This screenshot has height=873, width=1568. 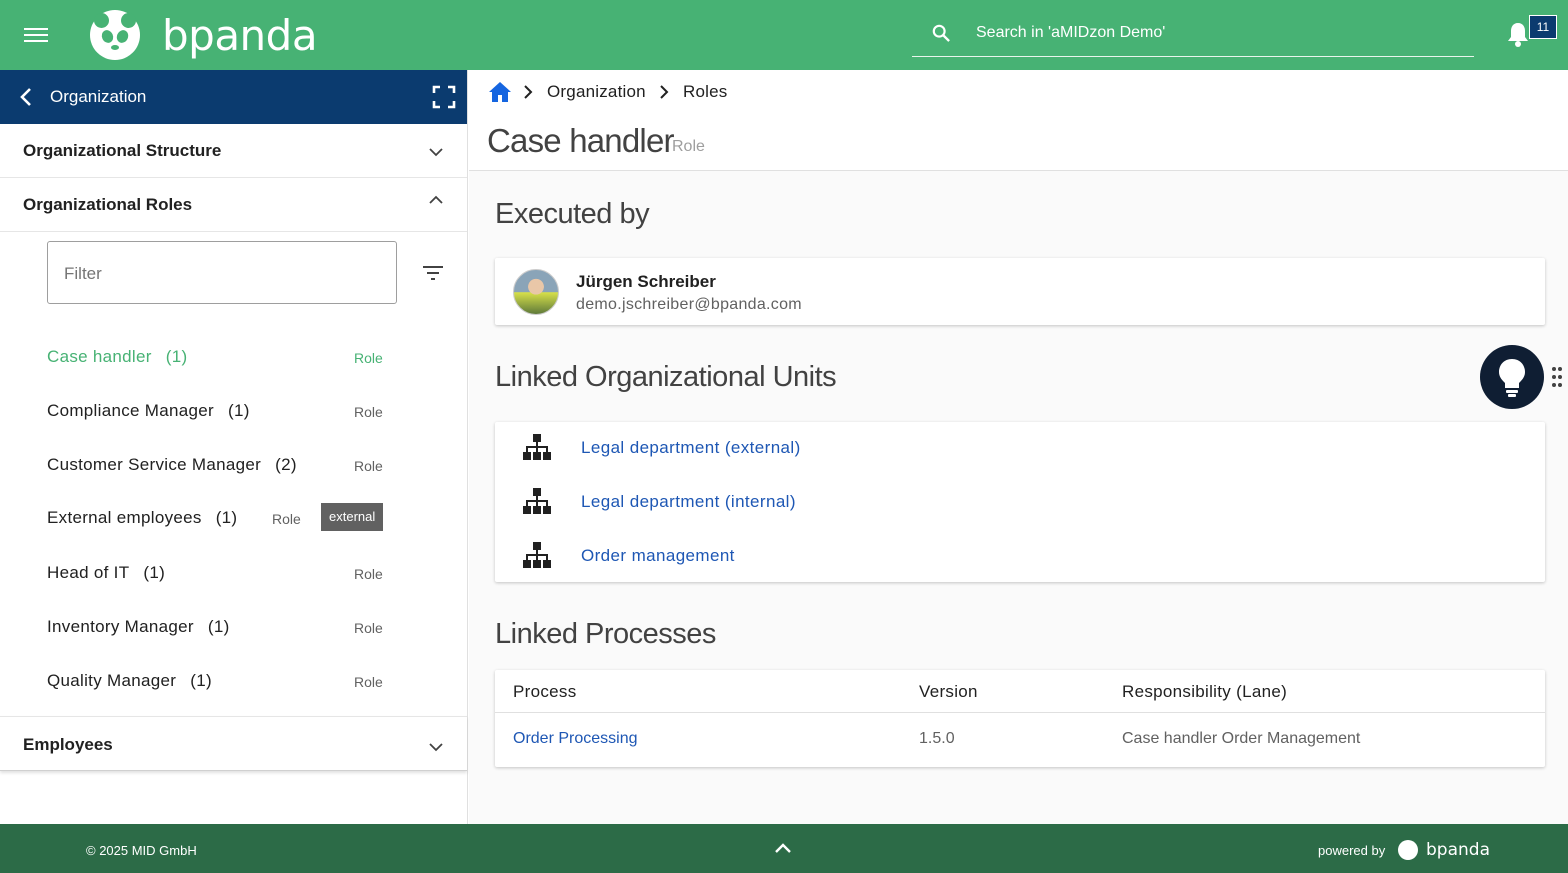 What do you see at coordinates (240, 35) in the screenshot?
I see `logo-text: bpanda` at bounding box center [240, 35].